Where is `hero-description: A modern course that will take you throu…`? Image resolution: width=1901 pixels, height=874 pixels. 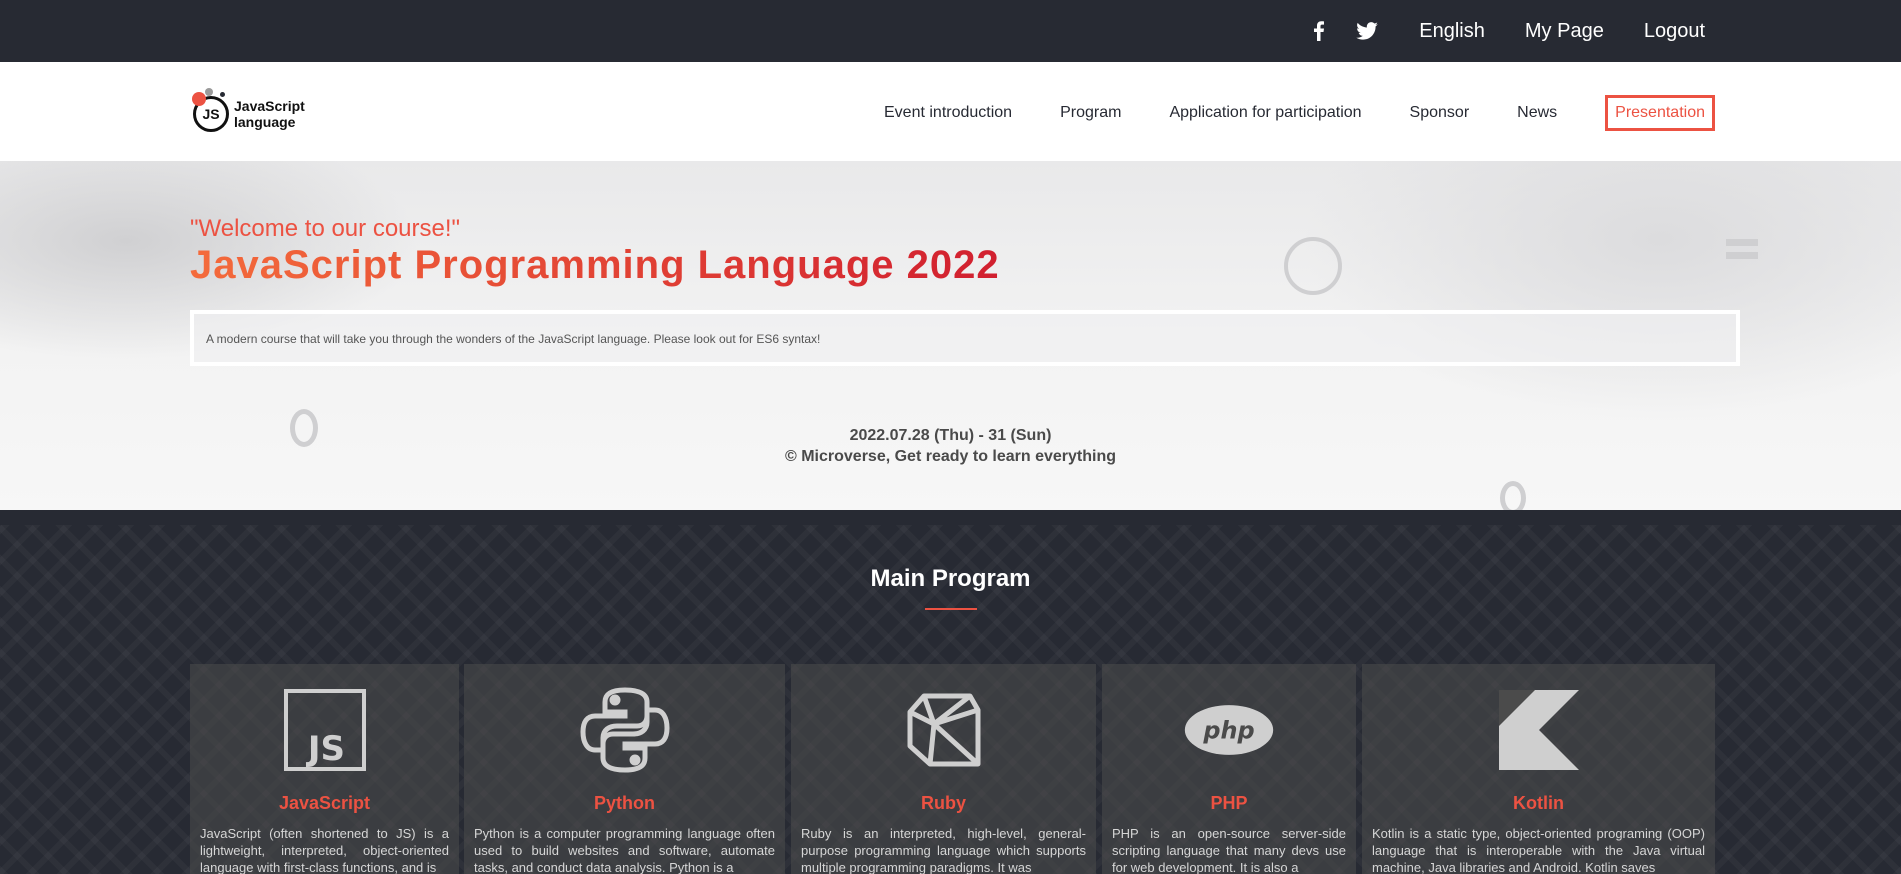
hero-description: A modern course that will take you throu… is located at coordinates (513, 339).